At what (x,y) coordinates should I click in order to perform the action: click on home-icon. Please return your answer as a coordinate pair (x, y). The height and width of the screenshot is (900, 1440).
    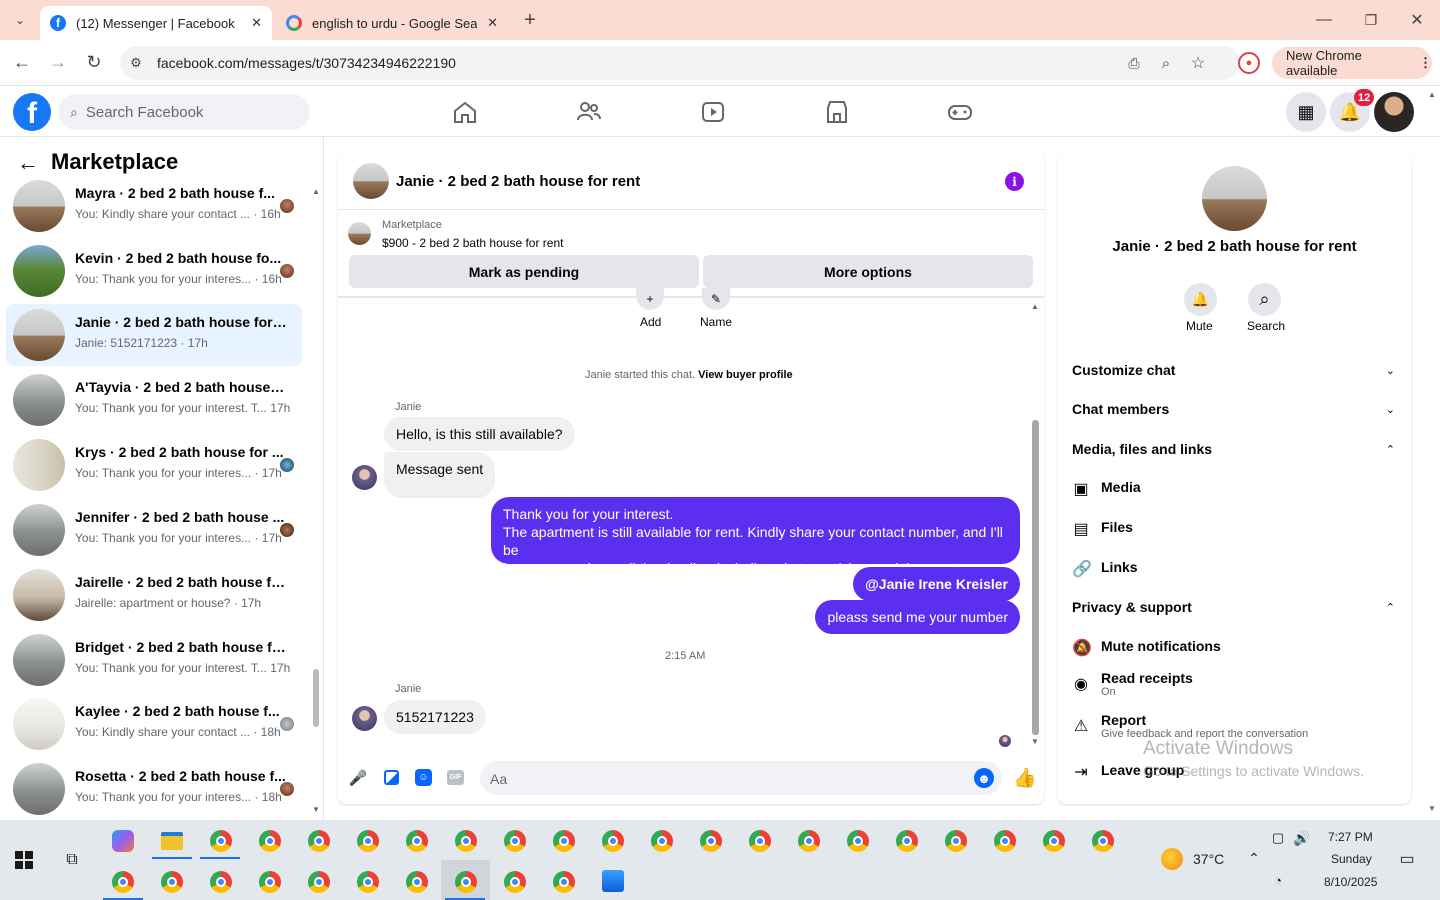
    Looking at the image, I should click on (465, 112).